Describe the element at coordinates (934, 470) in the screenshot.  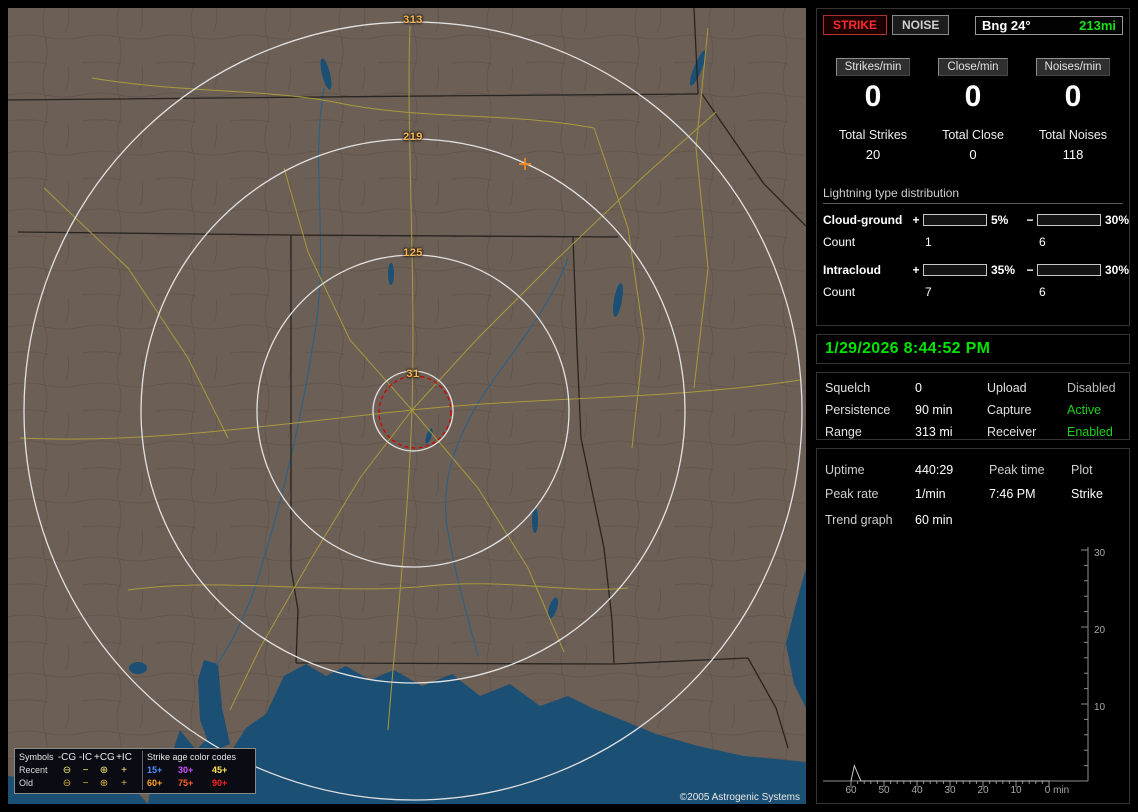
I see `stat-value: 440:29` at that location.